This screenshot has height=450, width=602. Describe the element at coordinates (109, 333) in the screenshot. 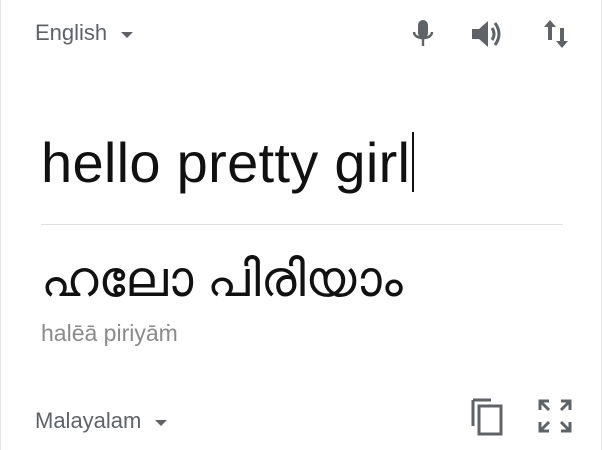

I see `transliteration-text: halēā piriyāṁ` at that location.